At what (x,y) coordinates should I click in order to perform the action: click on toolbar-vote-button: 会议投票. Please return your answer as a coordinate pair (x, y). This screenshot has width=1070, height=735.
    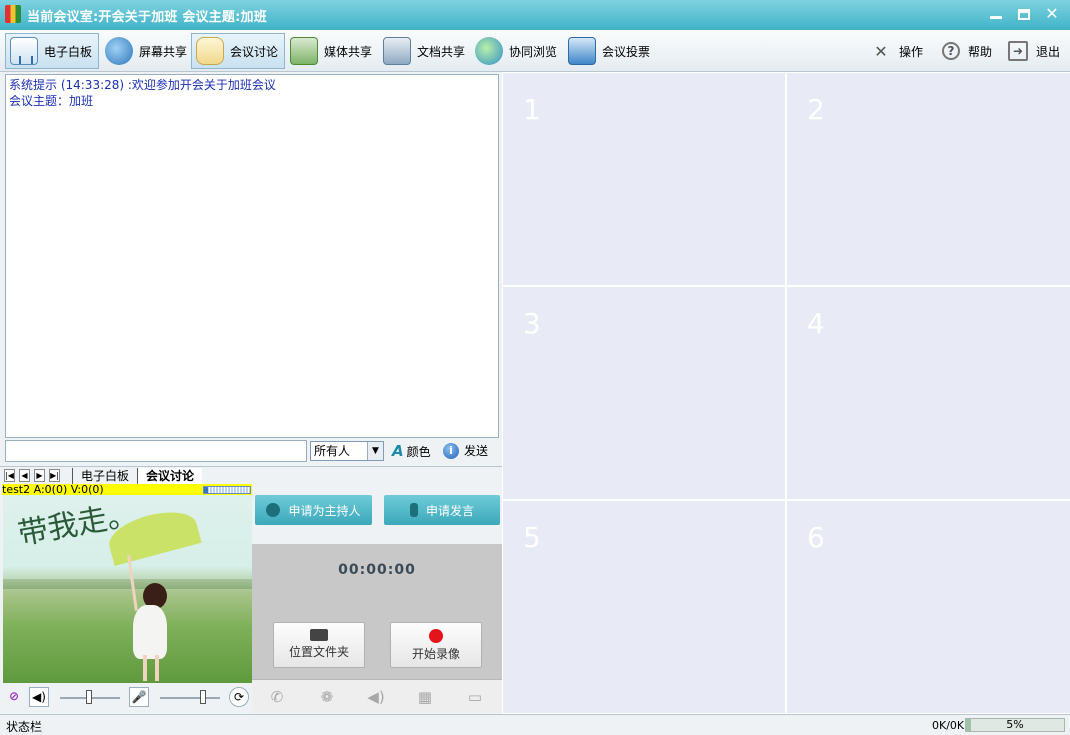
    Looking at the image, I should click on (610, 51).